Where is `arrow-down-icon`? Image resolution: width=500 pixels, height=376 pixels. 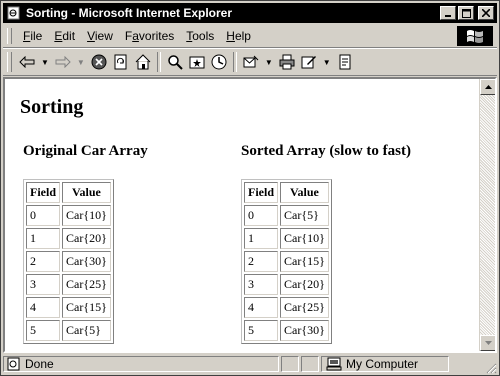 arrow-down-icon is located at coordinates (488, 343).